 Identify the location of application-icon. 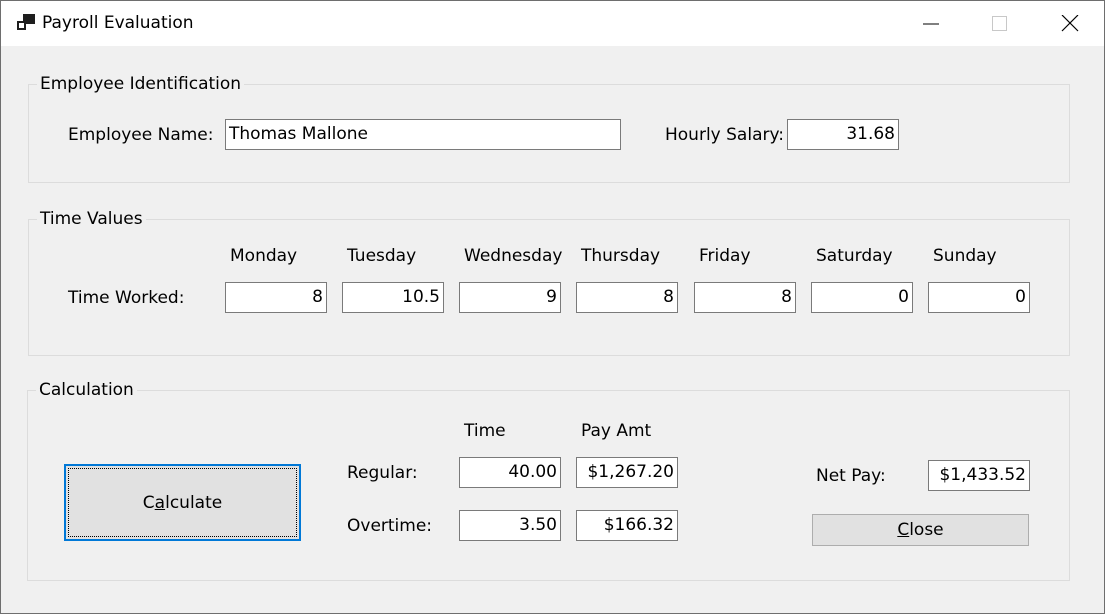
(26, 22).